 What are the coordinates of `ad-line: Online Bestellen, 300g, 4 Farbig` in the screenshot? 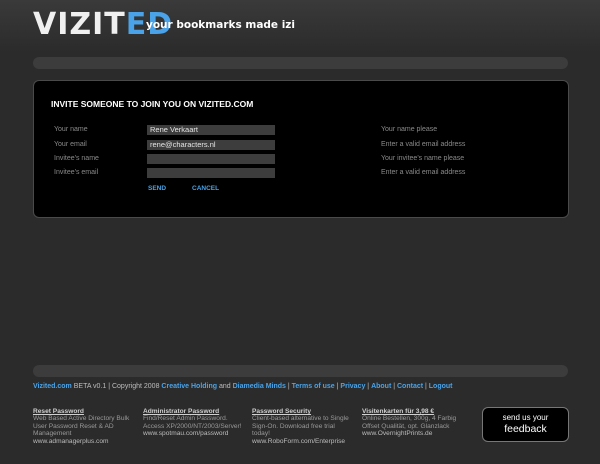 It's located at (409, 419).